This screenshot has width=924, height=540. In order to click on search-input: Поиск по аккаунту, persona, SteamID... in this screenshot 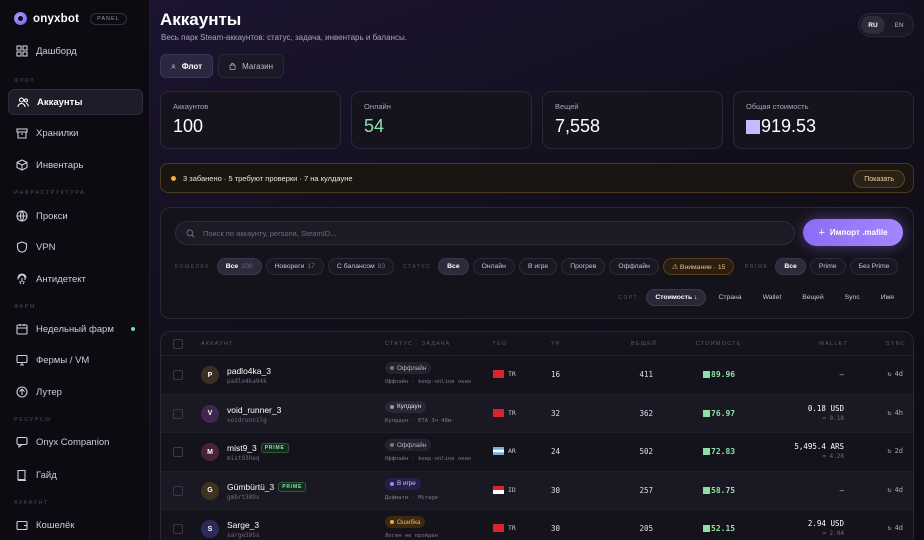, I will do `click(485, 233)`.